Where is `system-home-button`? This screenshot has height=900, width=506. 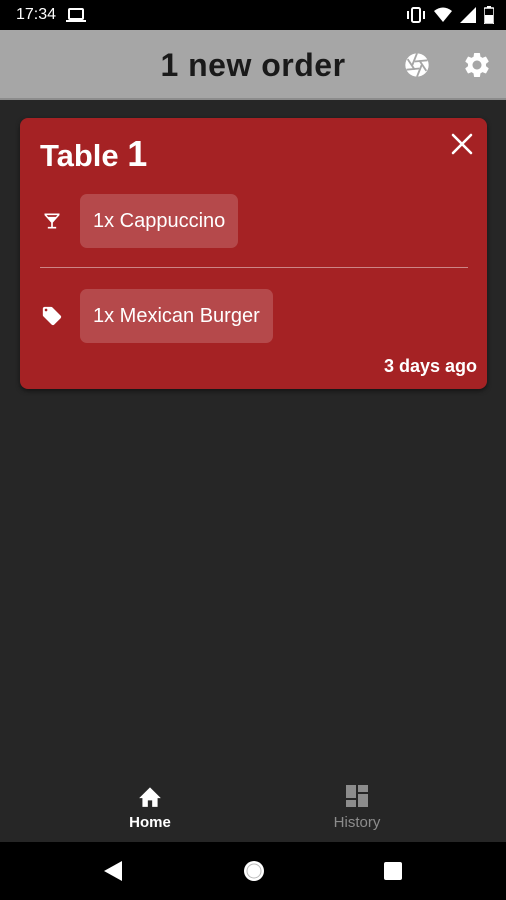 system-home-button is located at coordinates (254, 871).